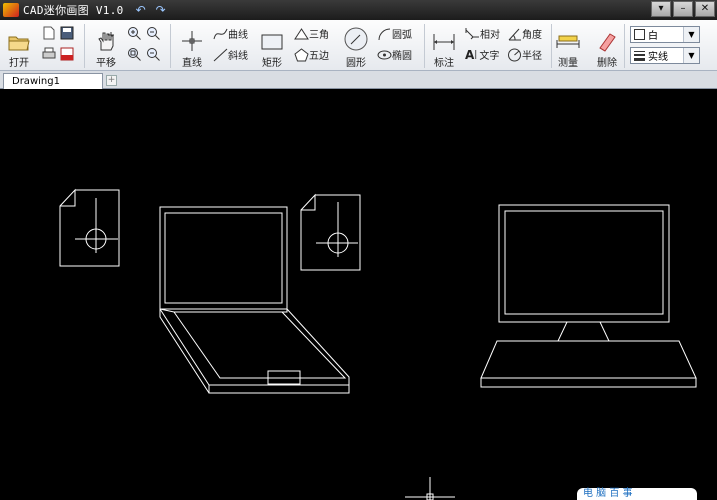 The width and height of the screenshot is (717, 500). I want to click on rect-button: 矩形, so click(272, 46).